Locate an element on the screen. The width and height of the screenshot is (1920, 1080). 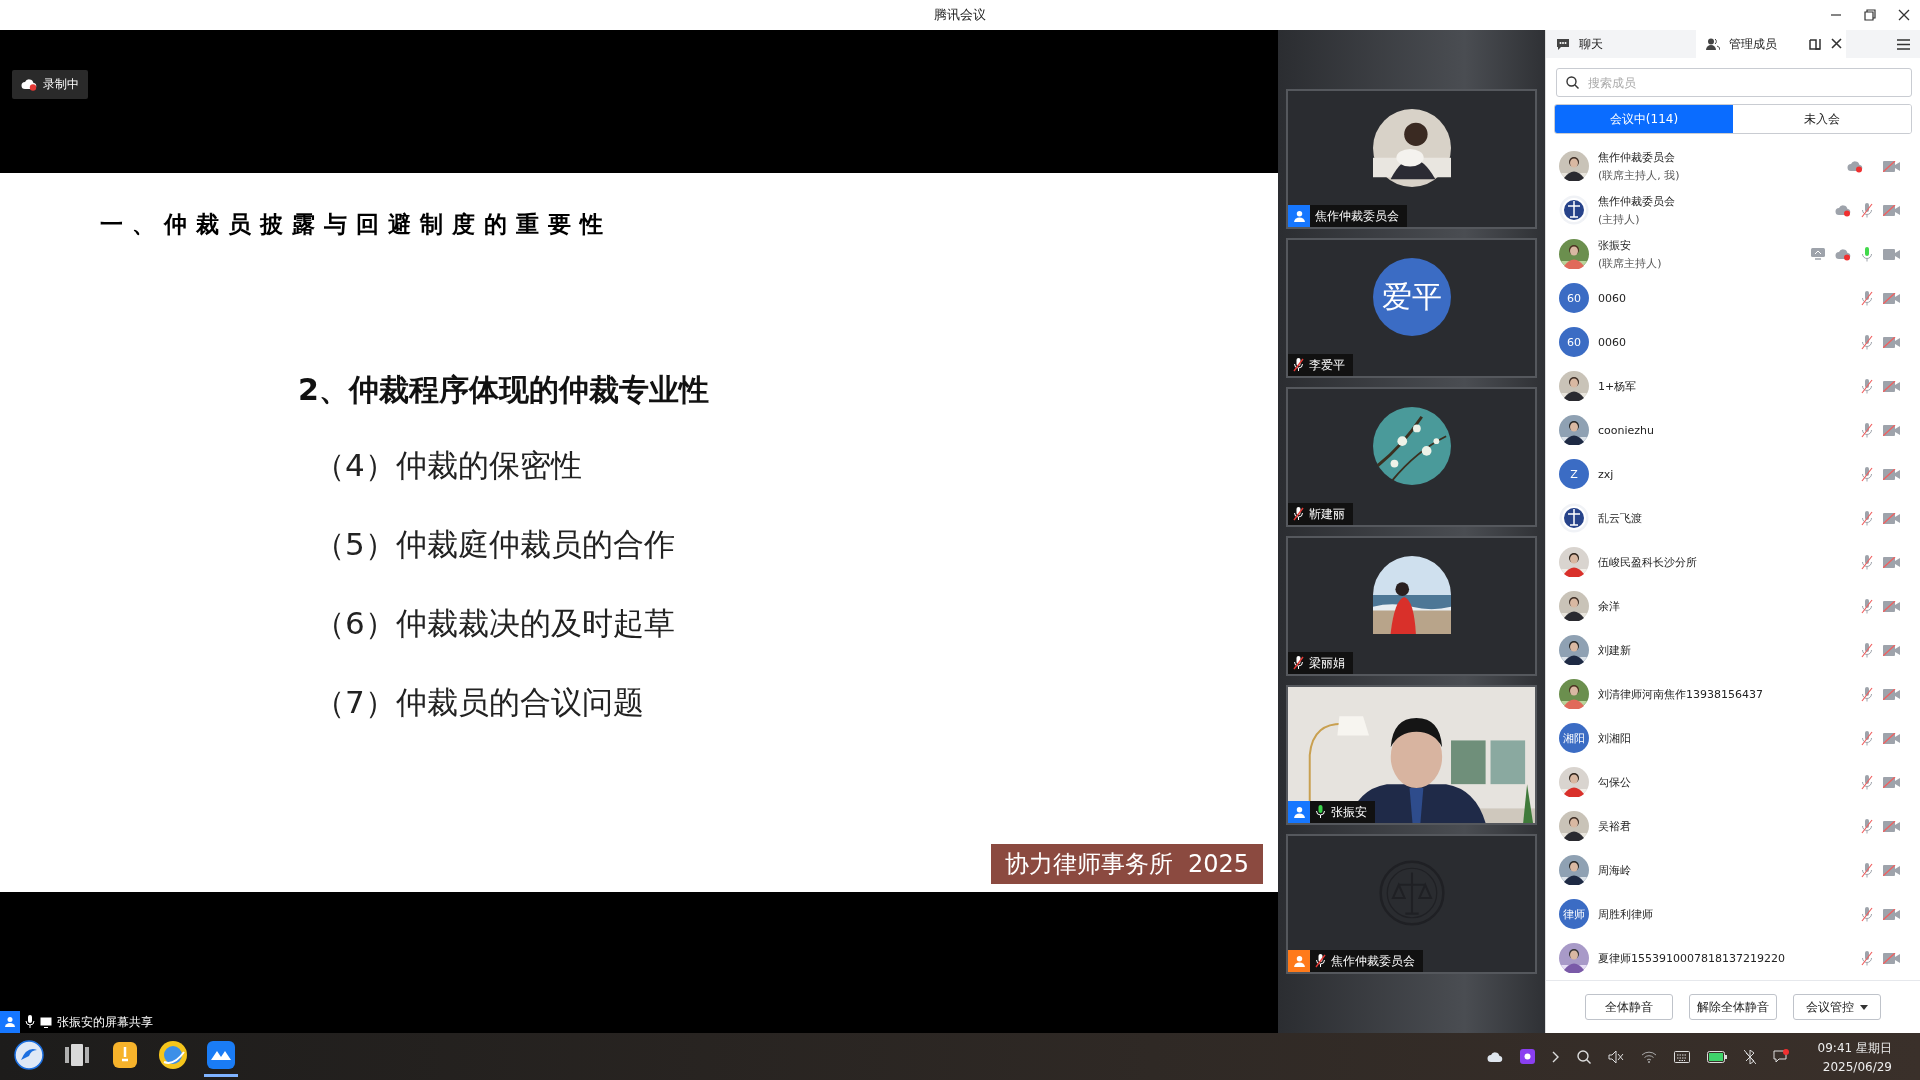
cloud-icon is located at coordinates (1494, 1056).